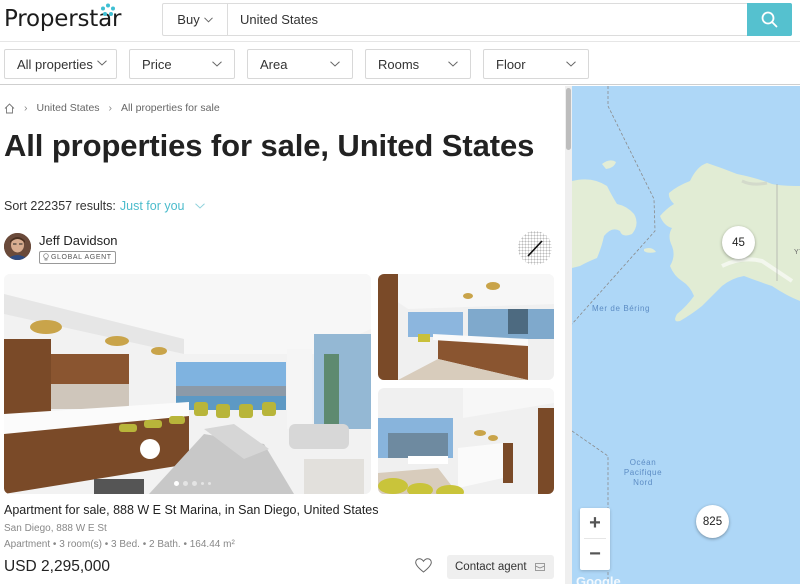 The width and height of the screenshot is (800, 584). What do you see at coordinates (68, 108) in the screenshot?
I see `breadcrumb-united-states: United States` at bounding box center [68, 108].